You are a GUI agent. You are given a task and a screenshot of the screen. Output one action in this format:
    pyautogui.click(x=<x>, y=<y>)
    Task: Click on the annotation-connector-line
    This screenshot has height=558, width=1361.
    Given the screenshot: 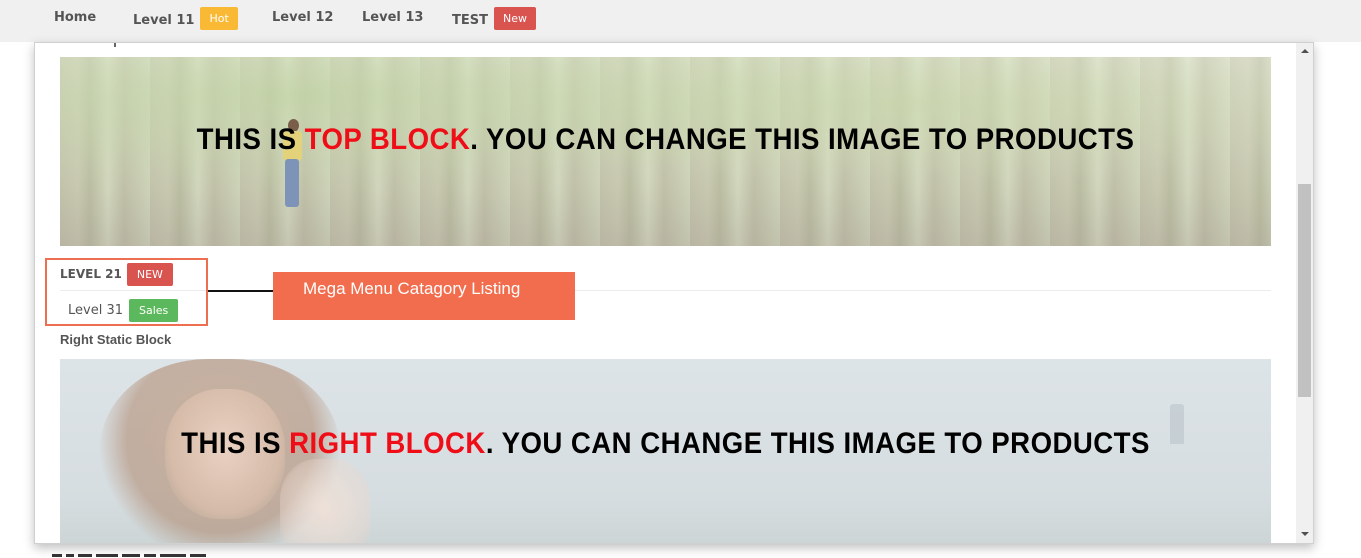 What is the action you would take?
    pyautogui.click(x=240, y=291)
    